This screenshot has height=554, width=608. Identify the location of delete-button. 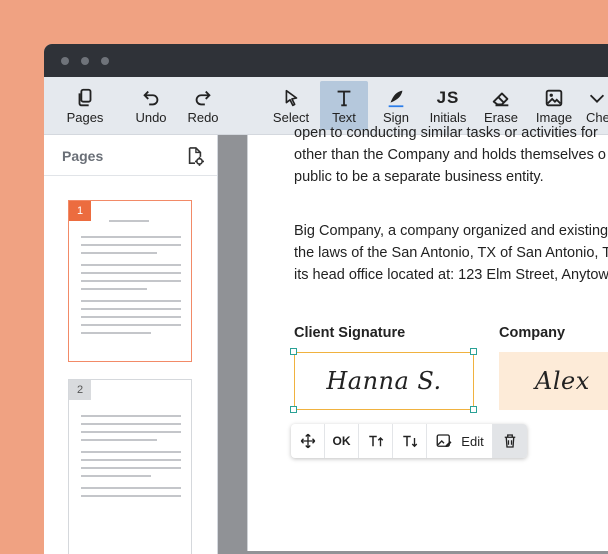
(510, 441).